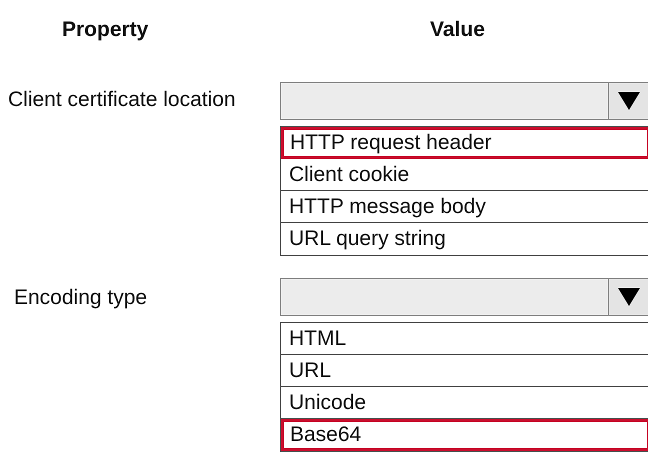 The width and height of the screenshot is (648, 454). I want to click on property-label: Client certificate location, so click(122, 99).